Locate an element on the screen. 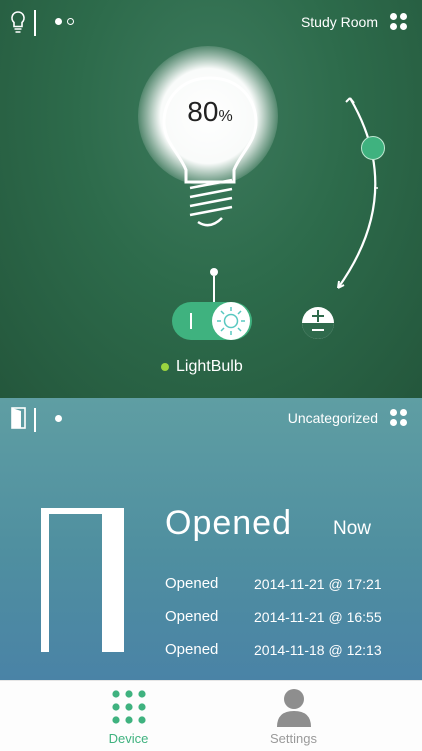  brightness-unit: % is located at coordinates (225, 116).